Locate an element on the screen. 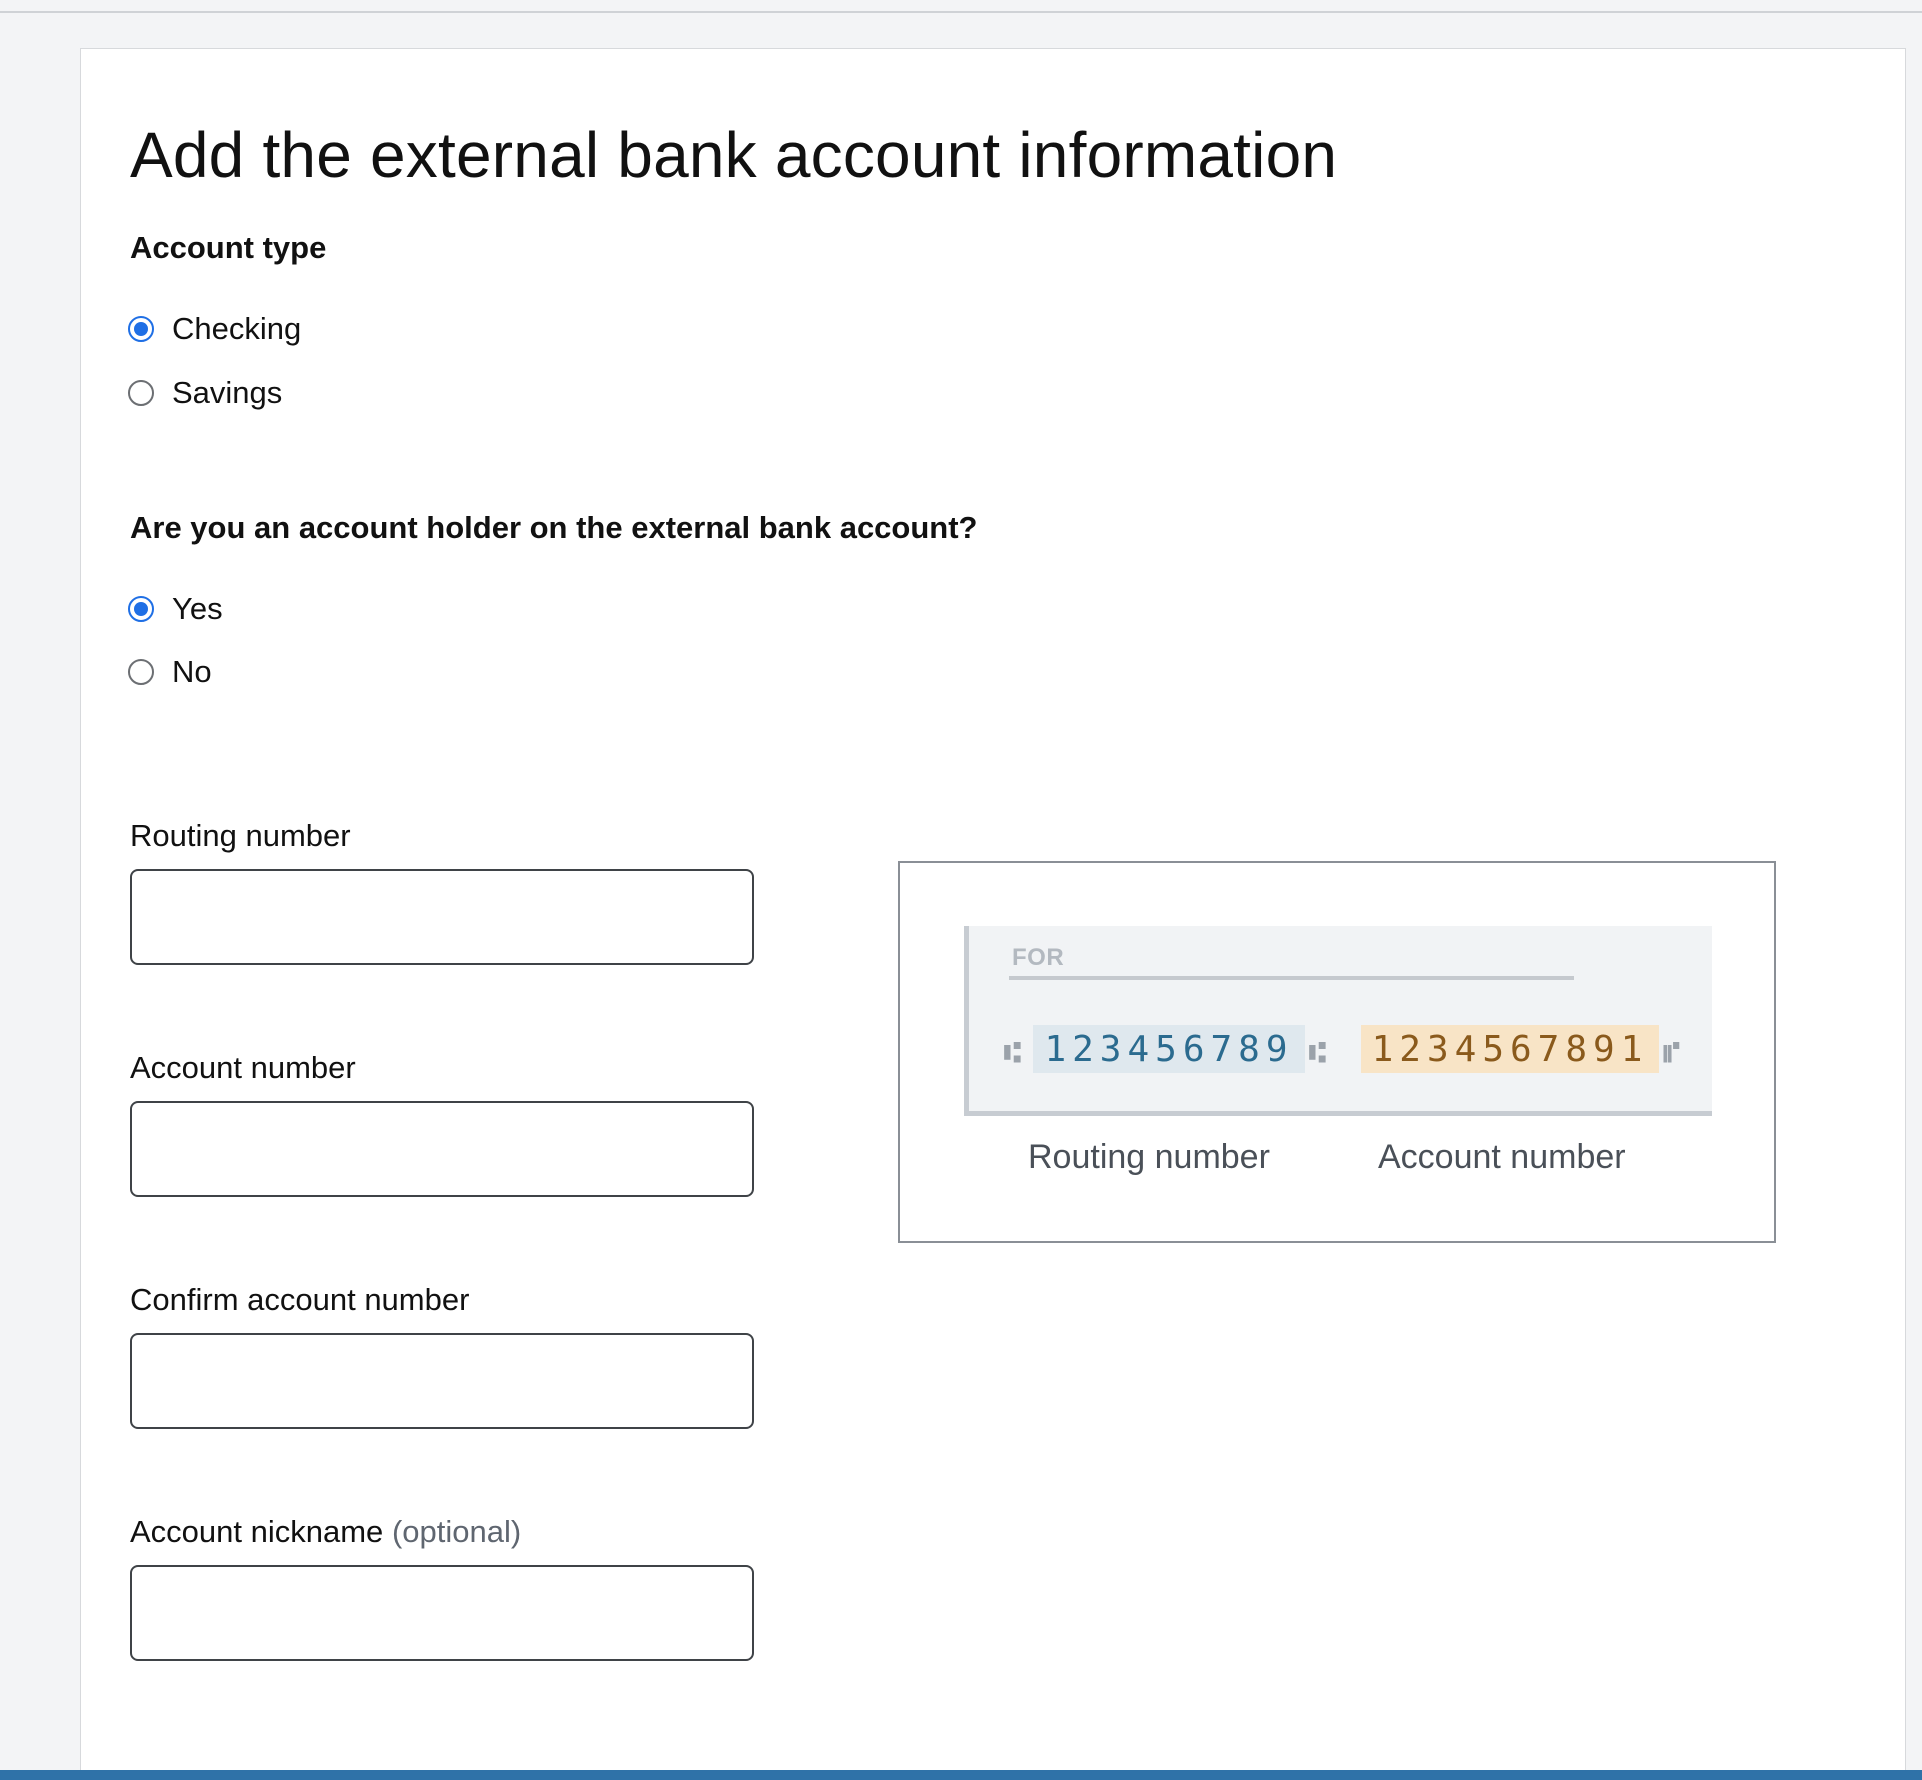 Image resolution: width=1922 pixels, height=1780 pixels. radio-label-yes: Yes is located at coordinates (197, 608).